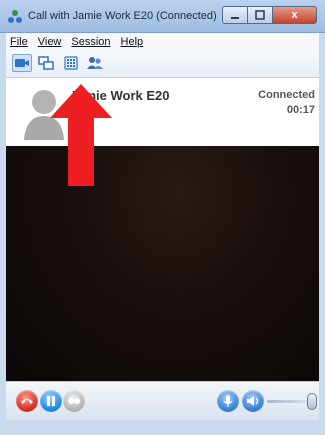 This screenshot has width=325, height=435. Describe the element at coordinates (19, 42) in the screenshot. I see `menu-file: File` at that location.